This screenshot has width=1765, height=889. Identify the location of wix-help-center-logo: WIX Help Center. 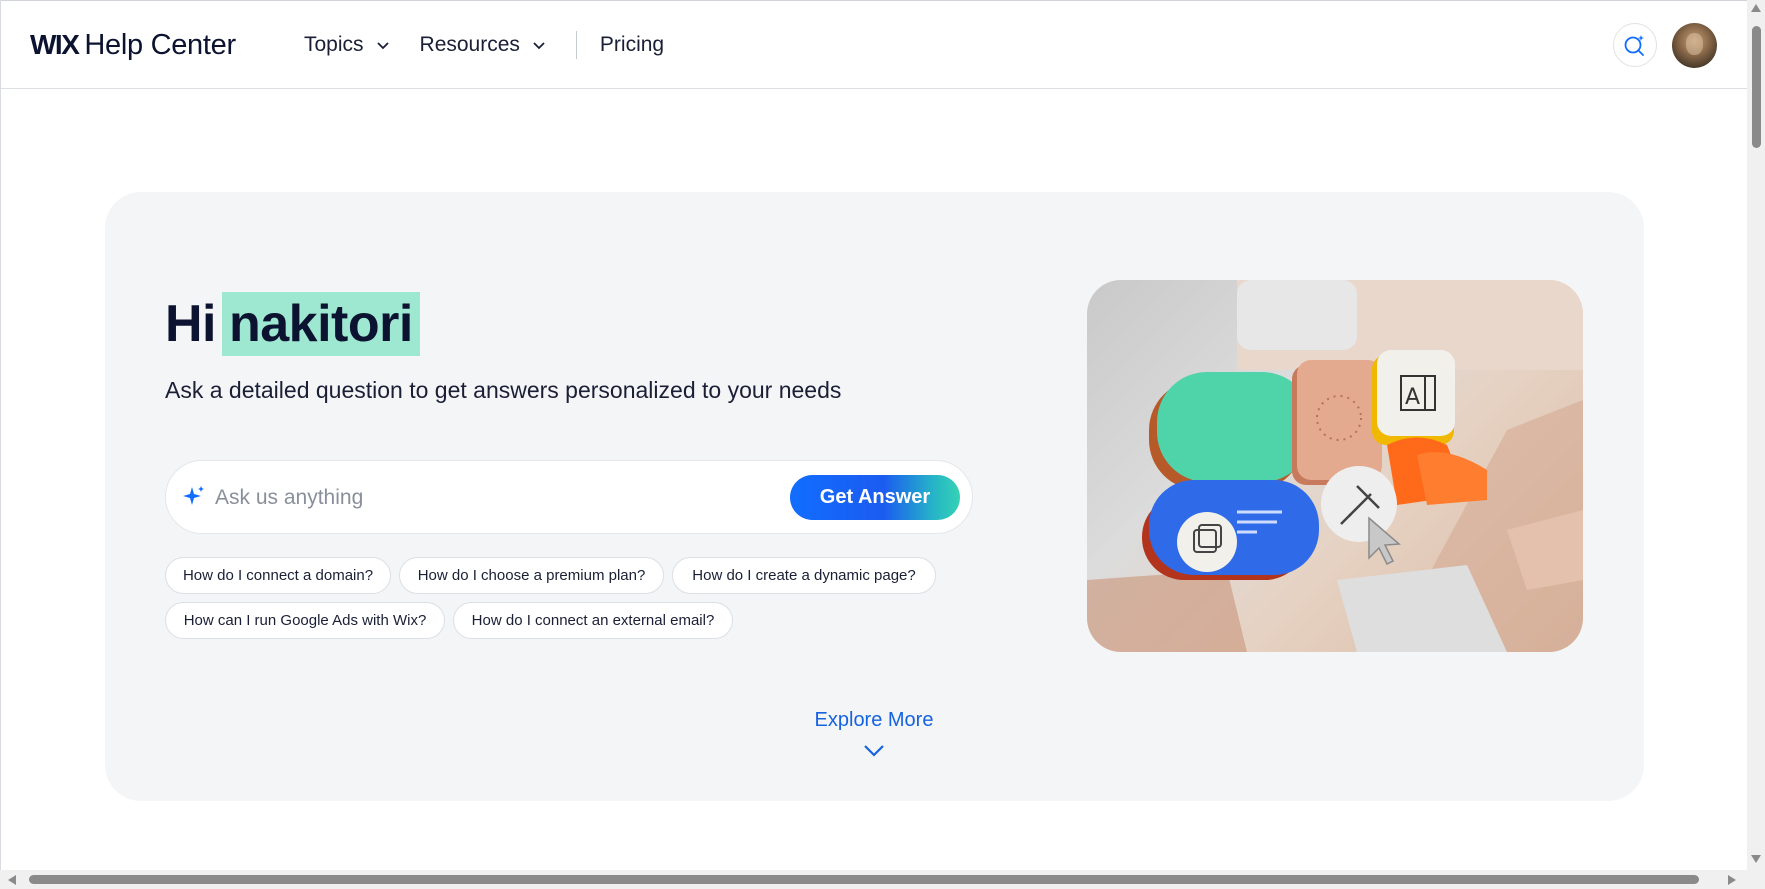
(133, 45).